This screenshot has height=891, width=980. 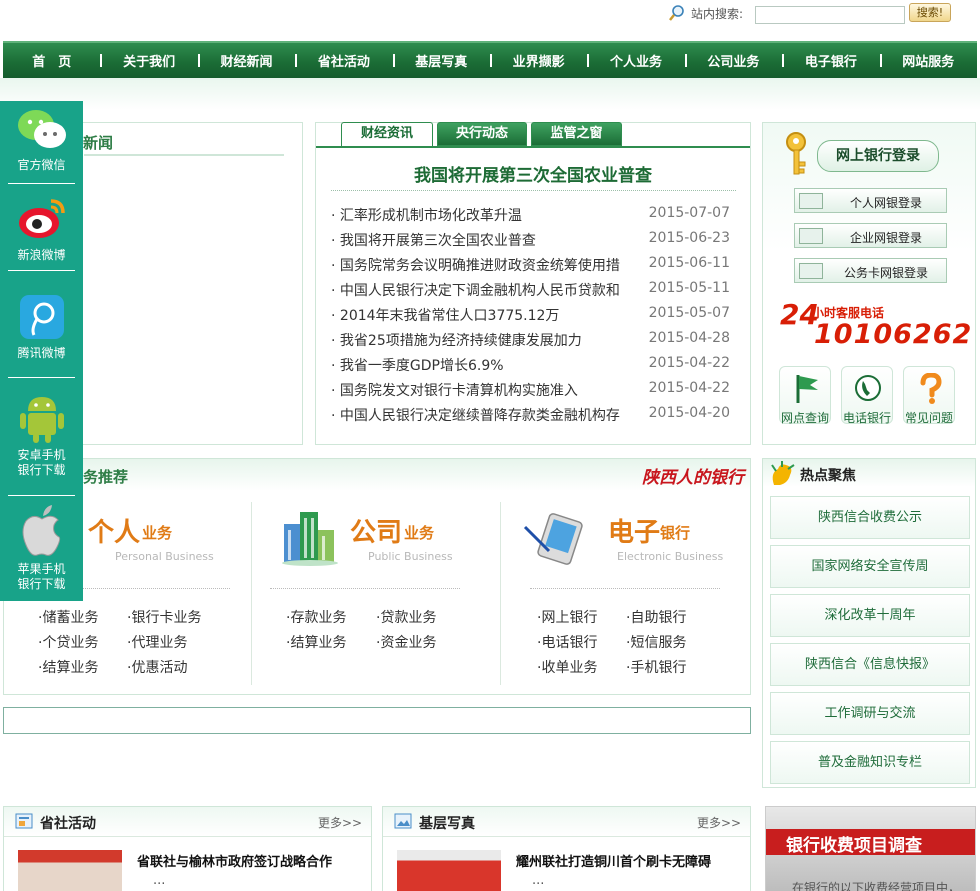 I want to click on news-item: · 我国将开展第三次全国农业普查 2015-06-23, so click(x=533, y=240).